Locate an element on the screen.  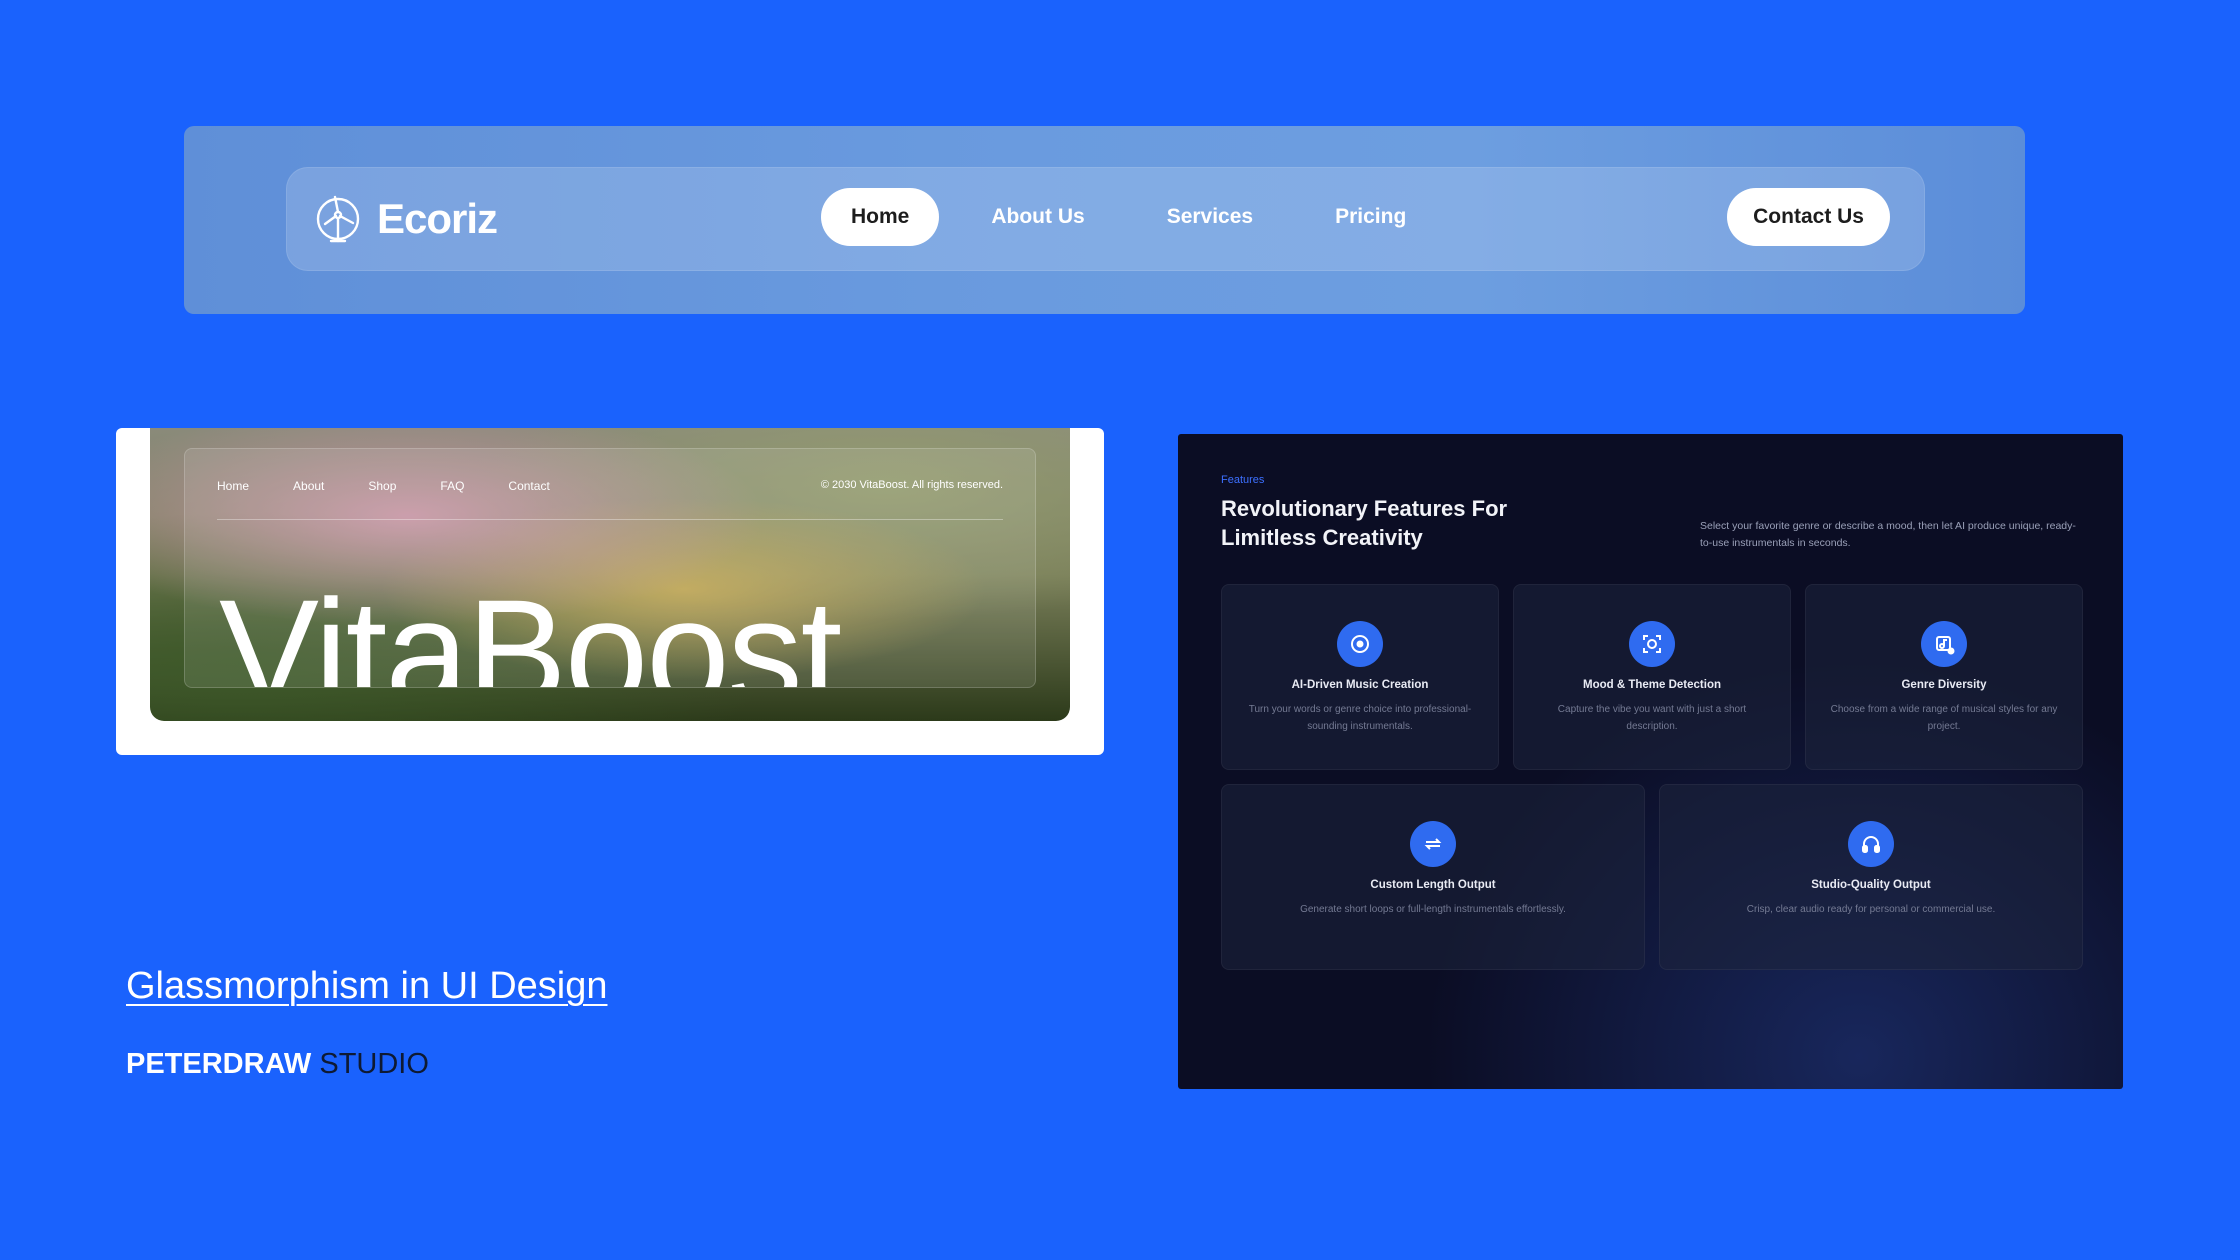
nav-link-pricing: Pricing is located at coordinates (1370, 217).